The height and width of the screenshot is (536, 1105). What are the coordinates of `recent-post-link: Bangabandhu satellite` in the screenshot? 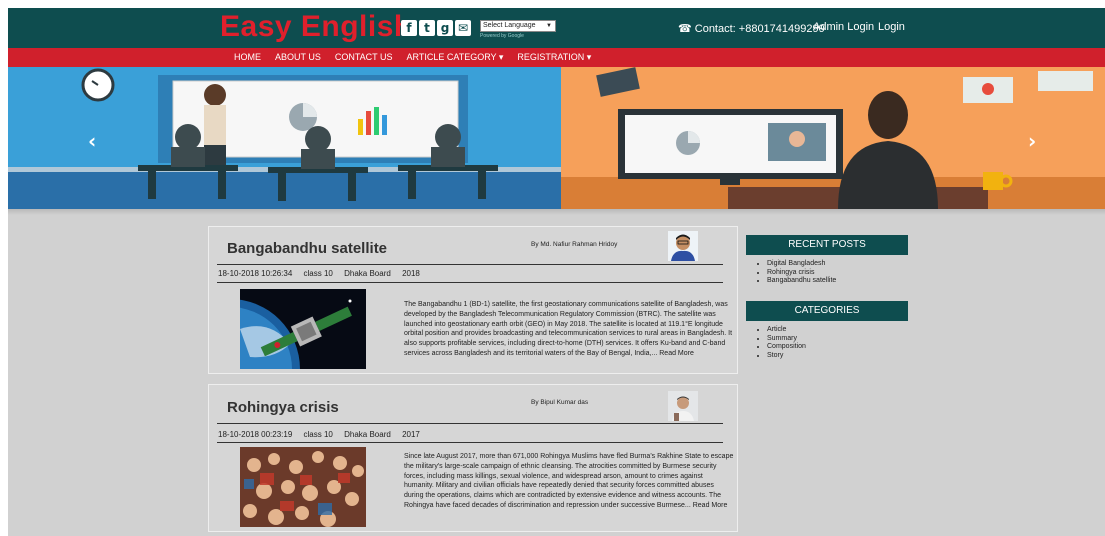 It's located at (837, 281).